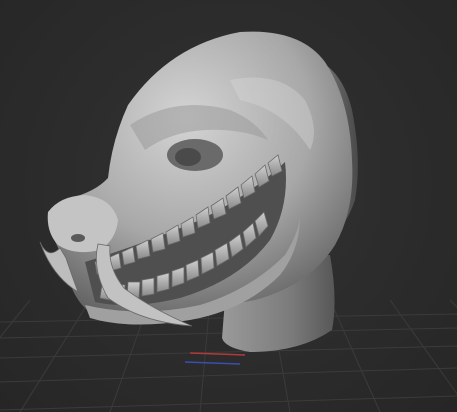  What do you see at coordinates (82, 224) in the screenshot?
I see `snout` at bounding box center [82, 224].